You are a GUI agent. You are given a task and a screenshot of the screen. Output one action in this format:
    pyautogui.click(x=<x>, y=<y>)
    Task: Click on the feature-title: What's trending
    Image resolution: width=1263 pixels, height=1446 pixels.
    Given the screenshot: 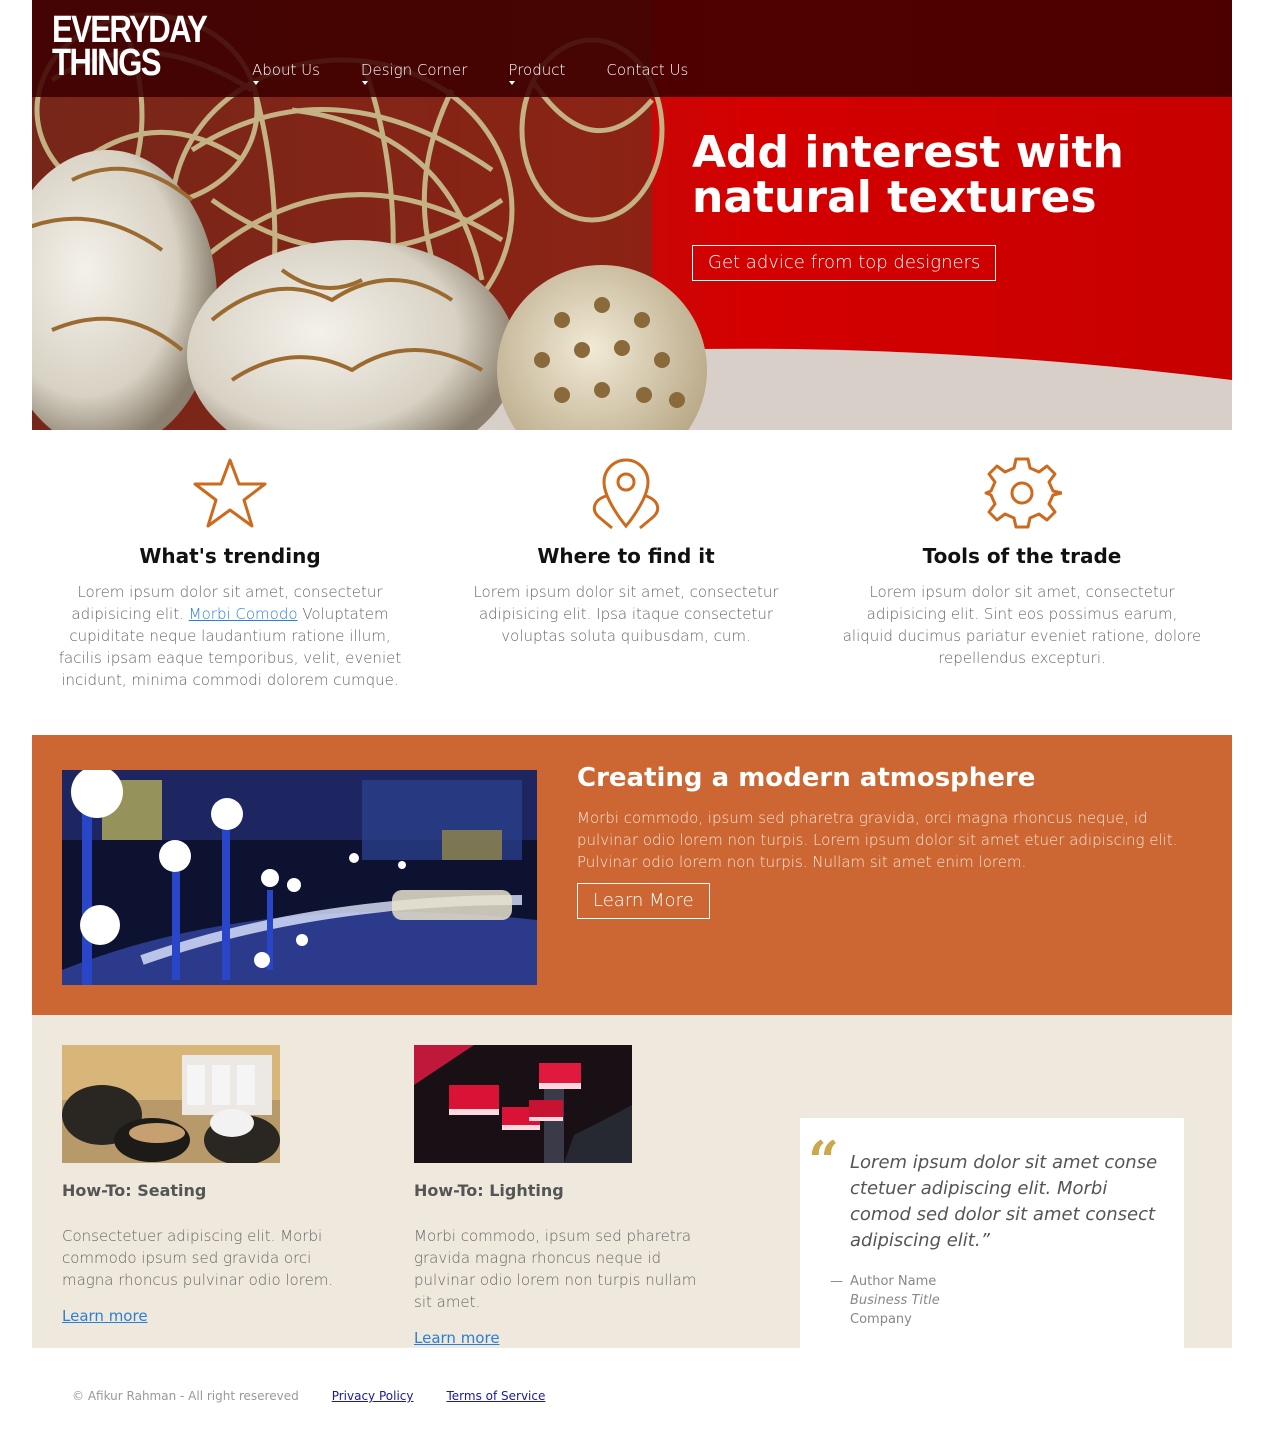 What is the action you would take?
    pyautogui.click(x=230, y=556)
    